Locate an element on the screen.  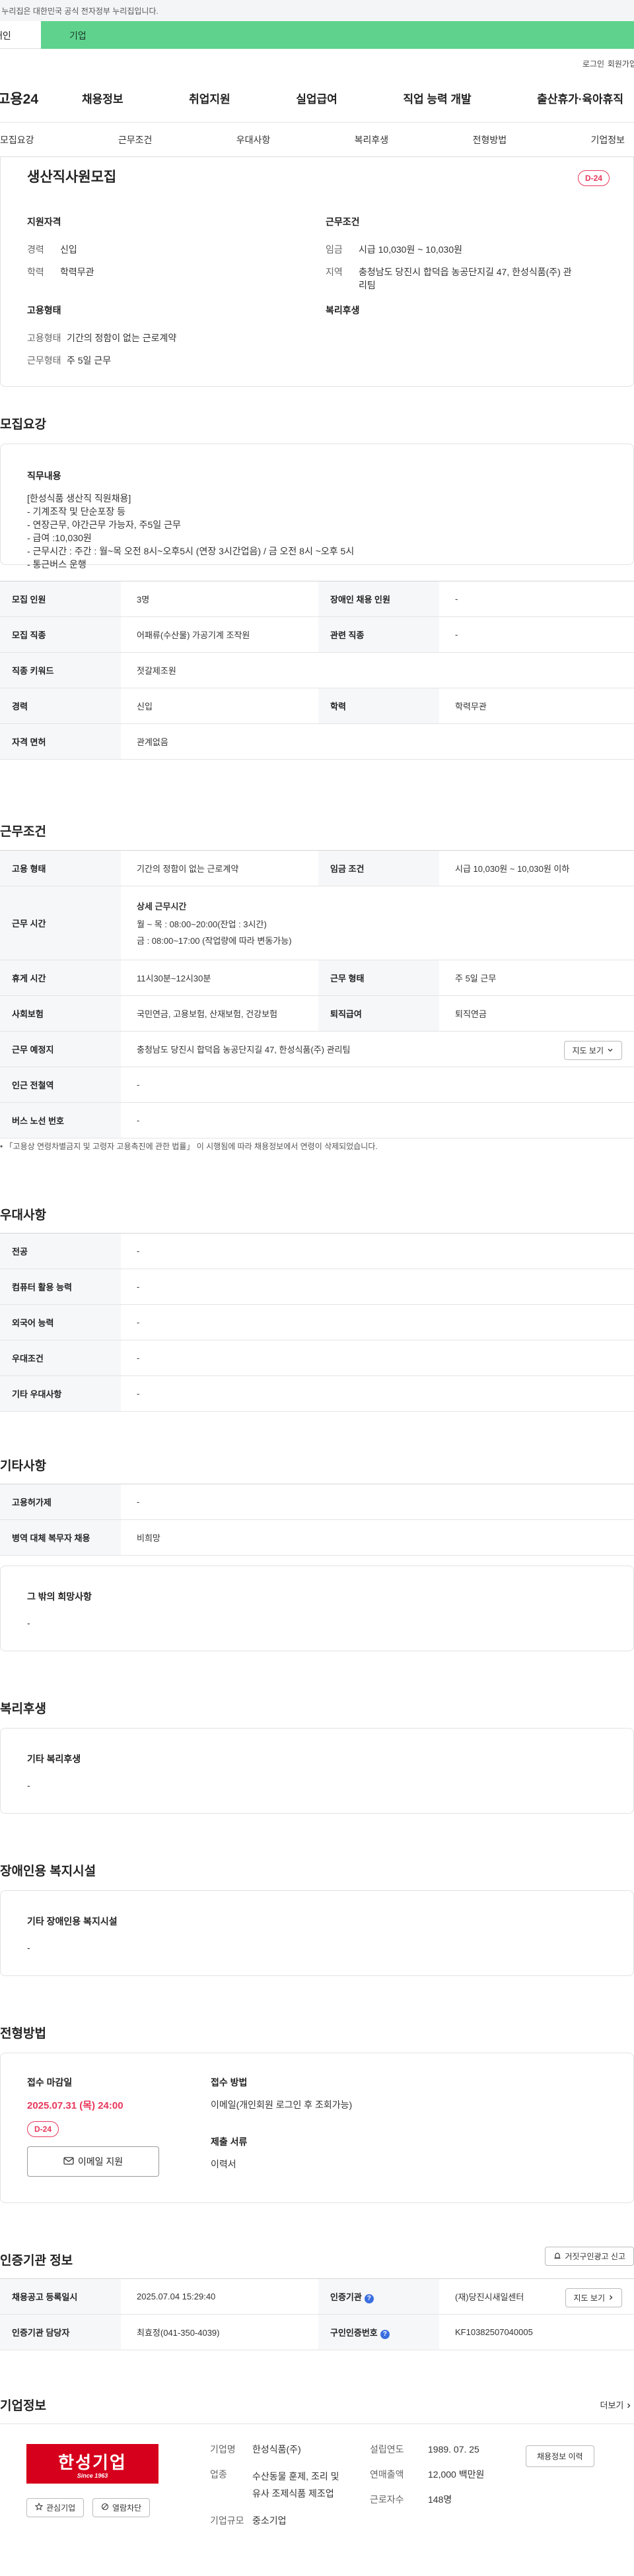
agency-map-button: 지도 보기 is located at coordinates (593, 2297).